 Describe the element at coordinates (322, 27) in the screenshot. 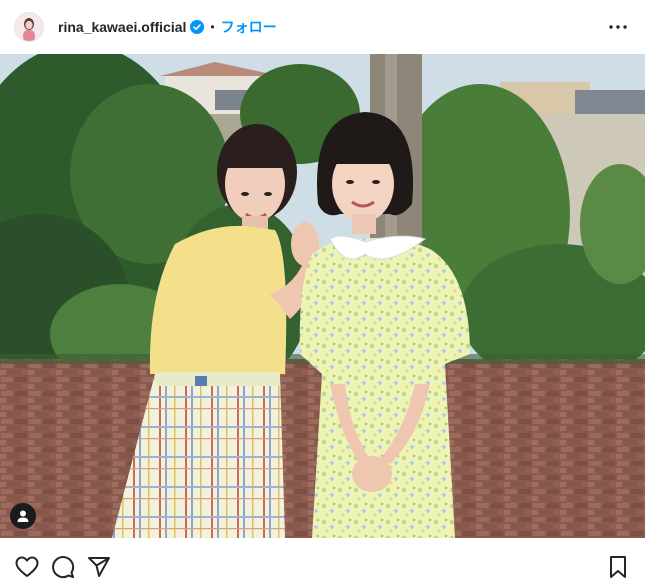

I see `post-header: rina_kawaei.official • フォロー` at that location.